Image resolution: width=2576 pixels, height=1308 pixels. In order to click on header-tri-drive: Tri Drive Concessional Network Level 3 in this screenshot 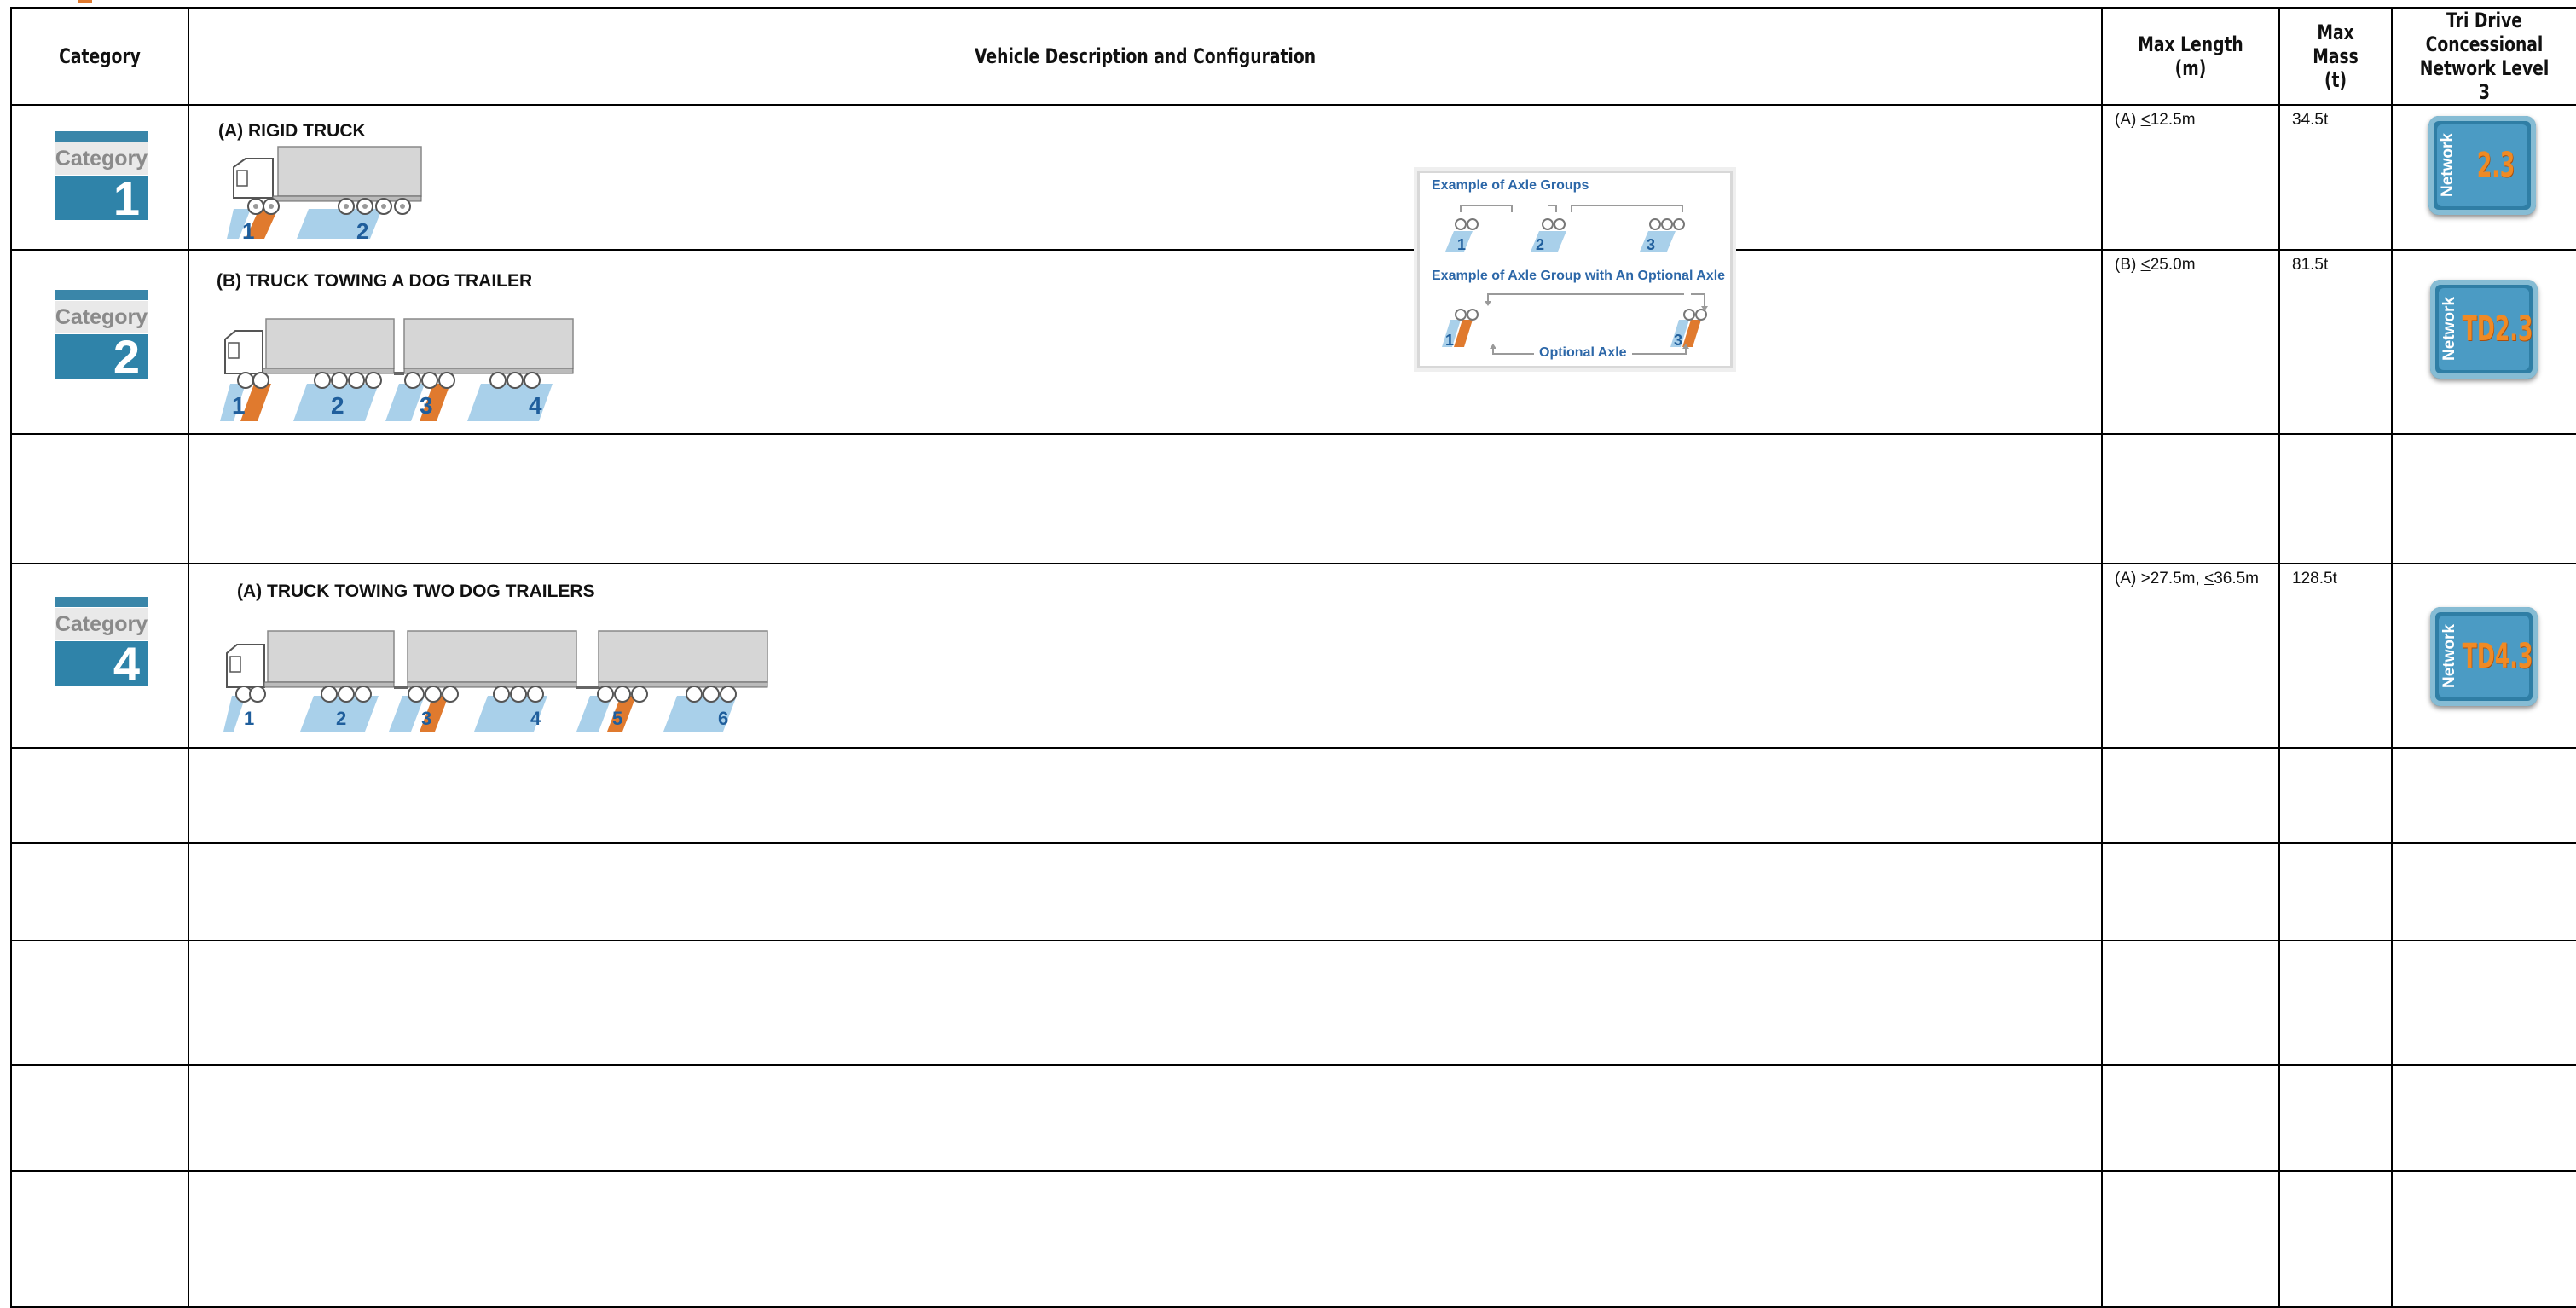, I will do `click(2484, 56)`.